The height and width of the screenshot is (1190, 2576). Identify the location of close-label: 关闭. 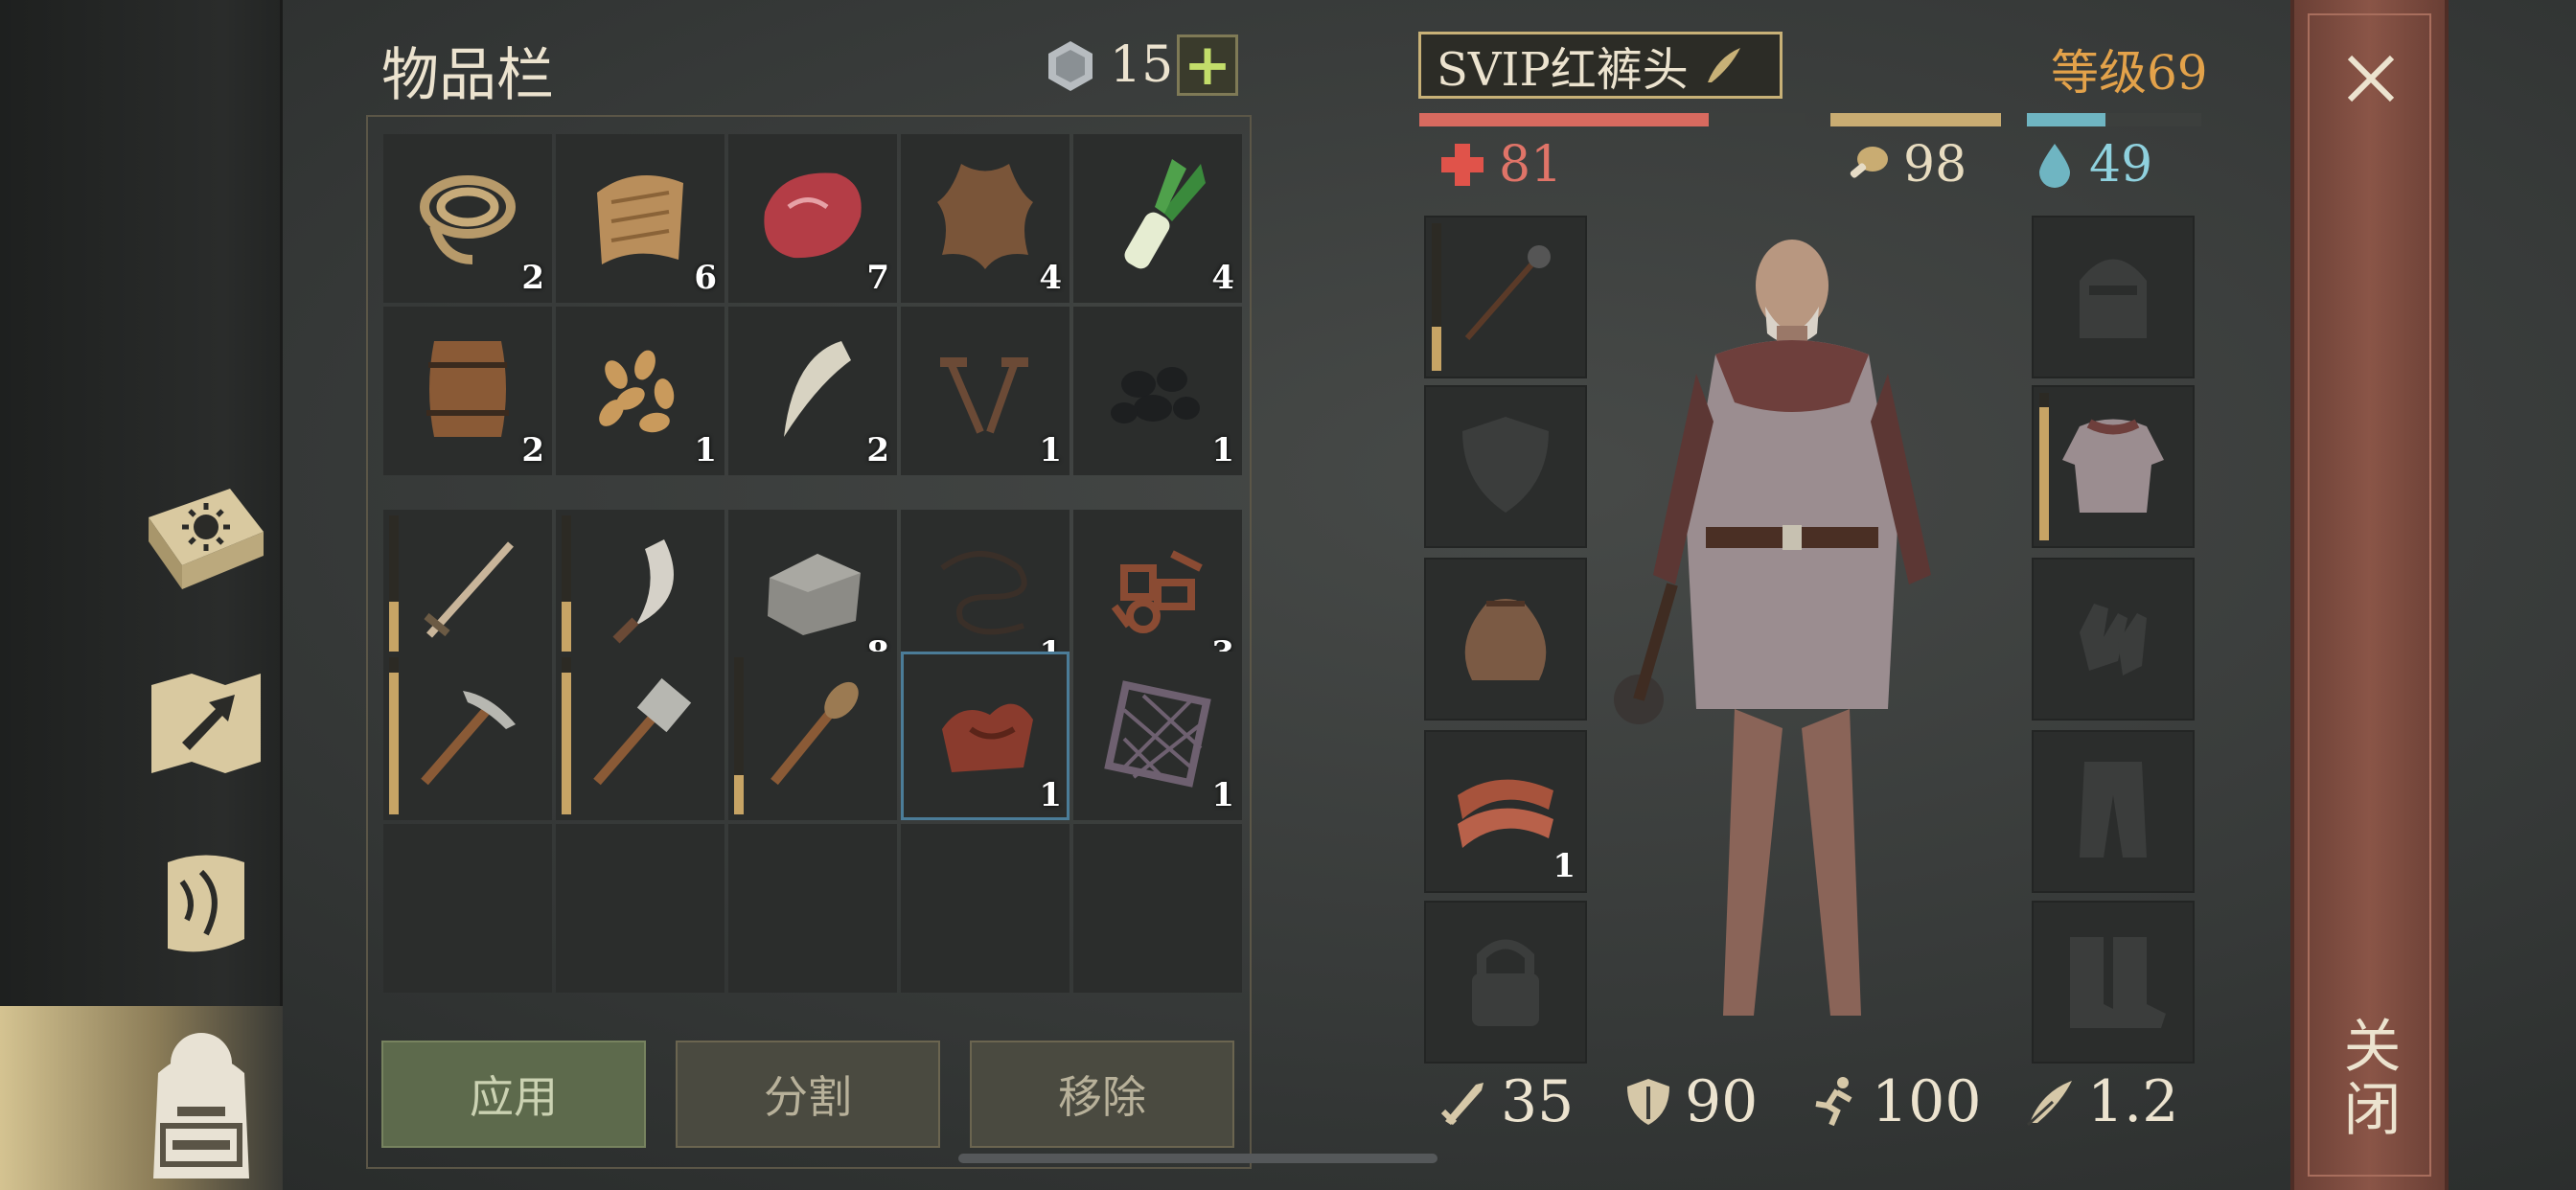
(2371, 1079).